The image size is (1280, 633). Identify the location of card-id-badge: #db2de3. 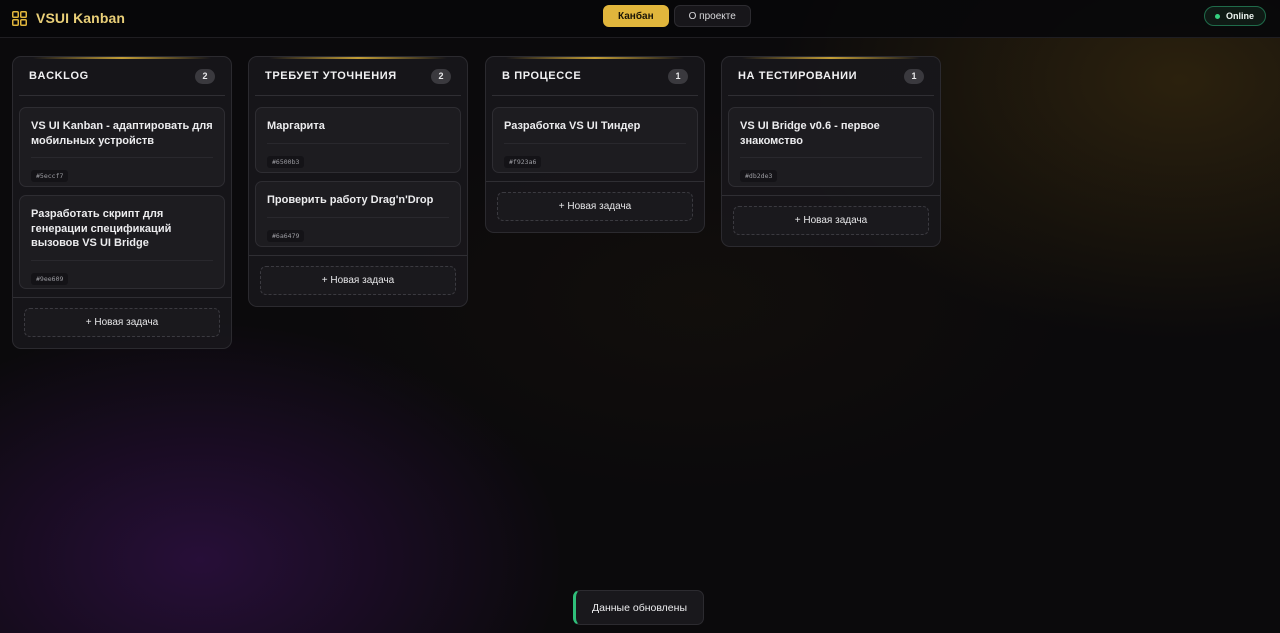
(759, 176).